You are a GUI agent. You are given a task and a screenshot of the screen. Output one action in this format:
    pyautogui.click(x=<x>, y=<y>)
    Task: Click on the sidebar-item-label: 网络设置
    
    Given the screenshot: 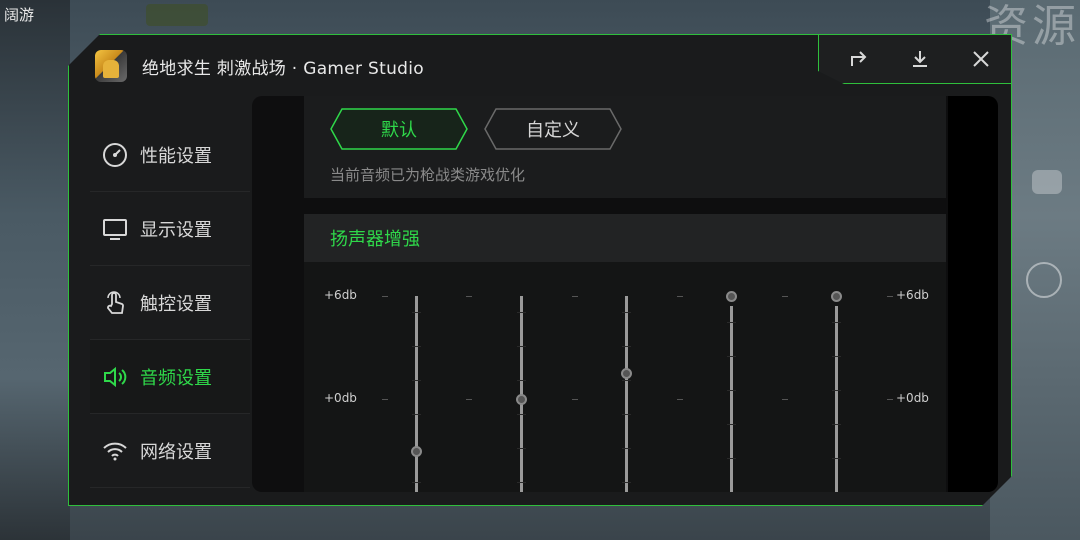 What is the action you would take?
    pyautogui.click(x=176, y=452)
    